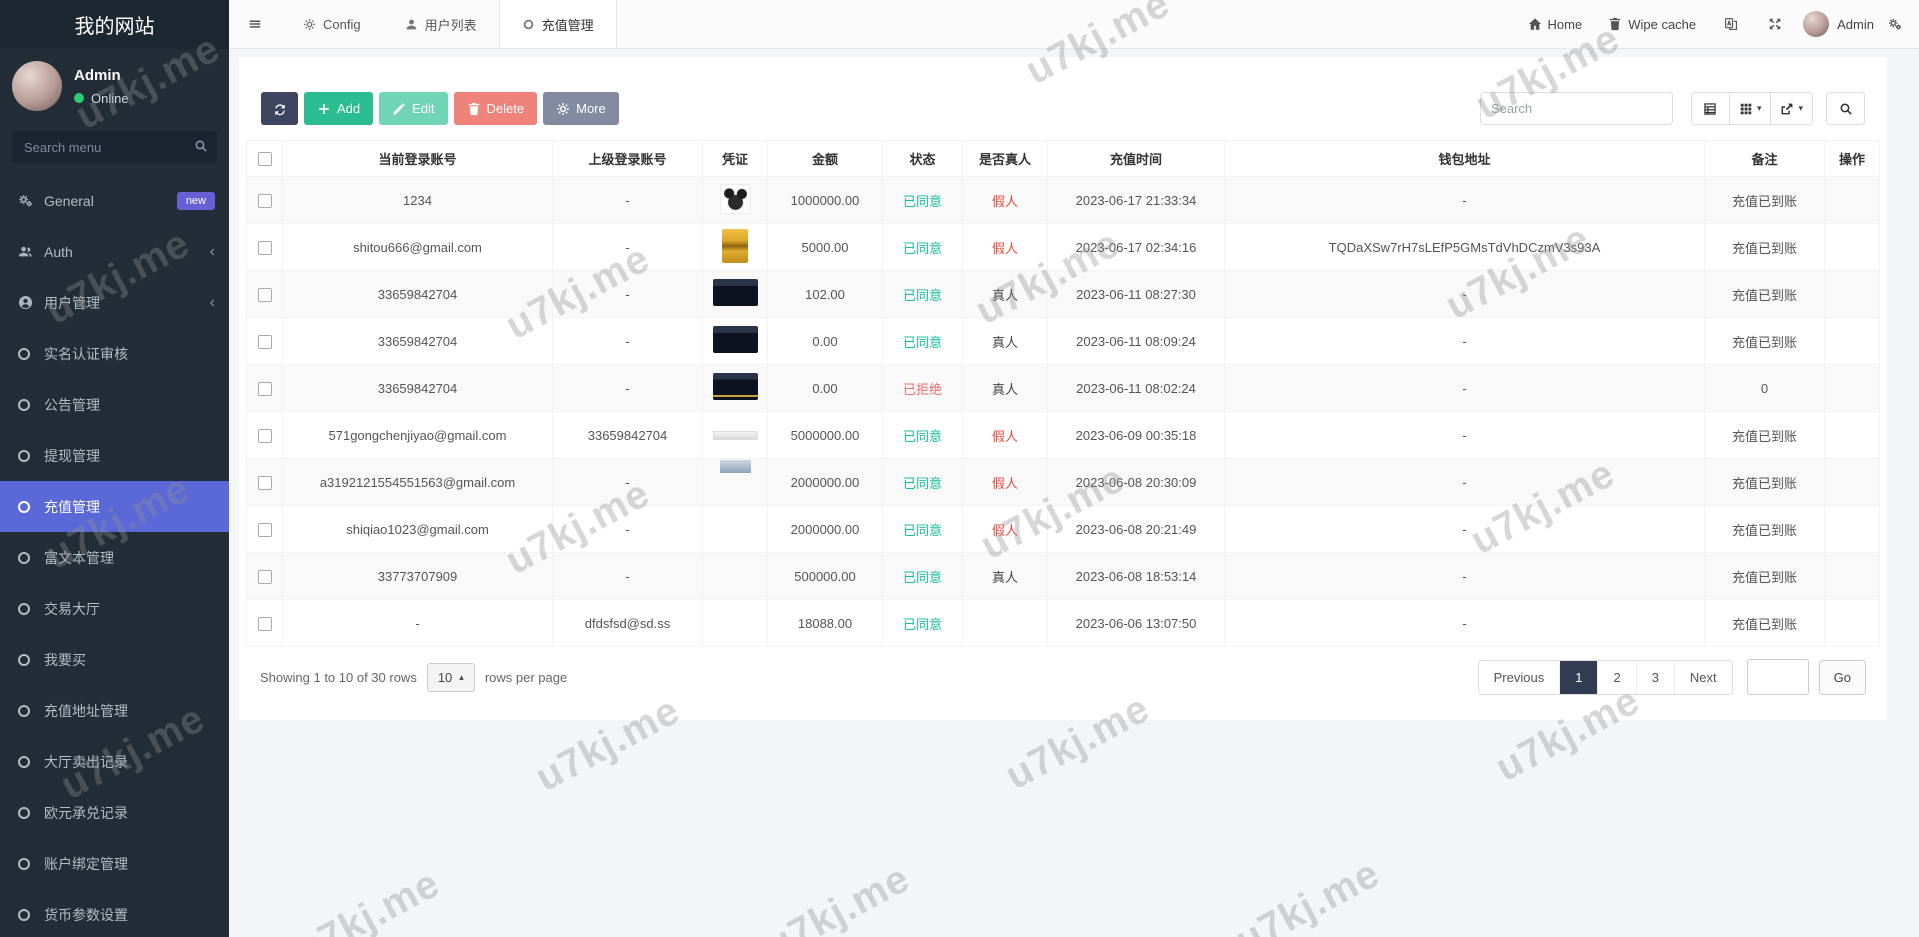  I want to click on user-name: Admin, so click(97, 75).